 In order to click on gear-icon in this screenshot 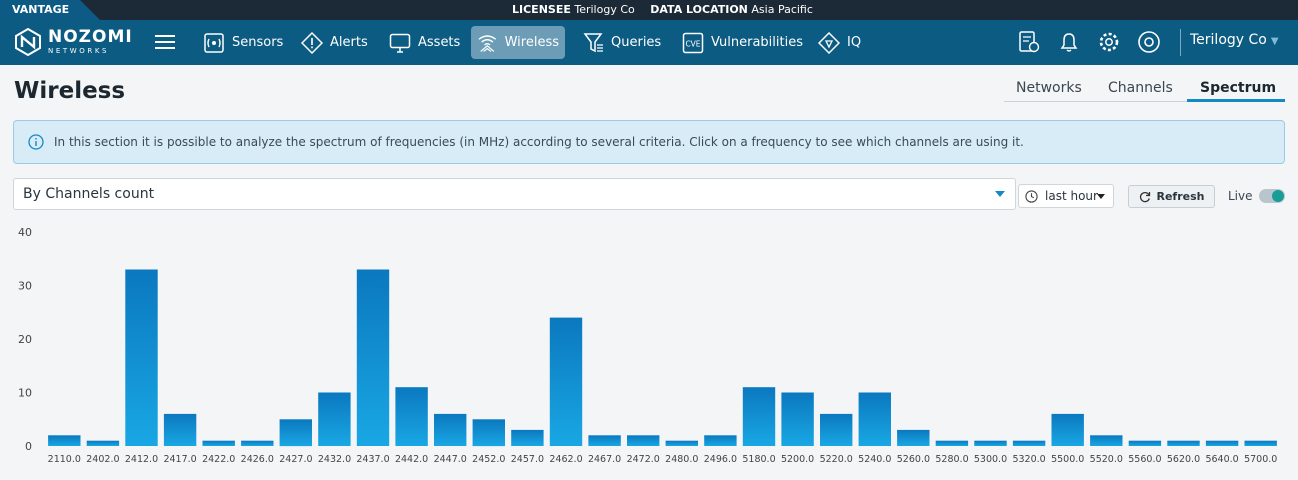, I will do `click(1109, 42)`.